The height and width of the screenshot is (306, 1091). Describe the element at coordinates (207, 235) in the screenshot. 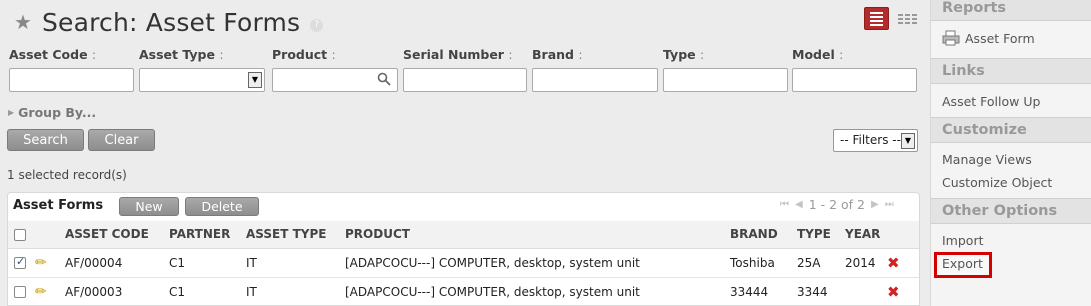

I see `column-header: PARTNER` at that location.